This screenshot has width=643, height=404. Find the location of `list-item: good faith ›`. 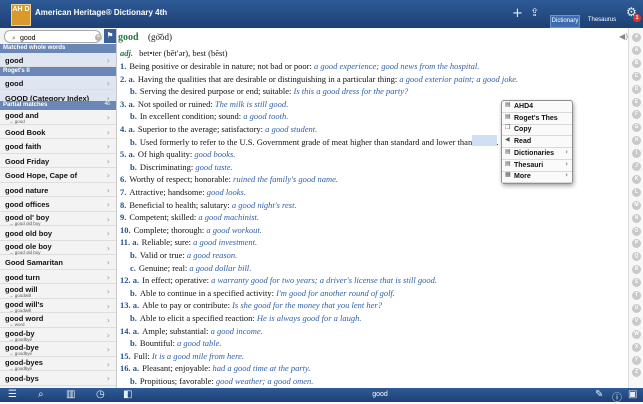

list-item: good faith › is located at coordinates (58, 146).